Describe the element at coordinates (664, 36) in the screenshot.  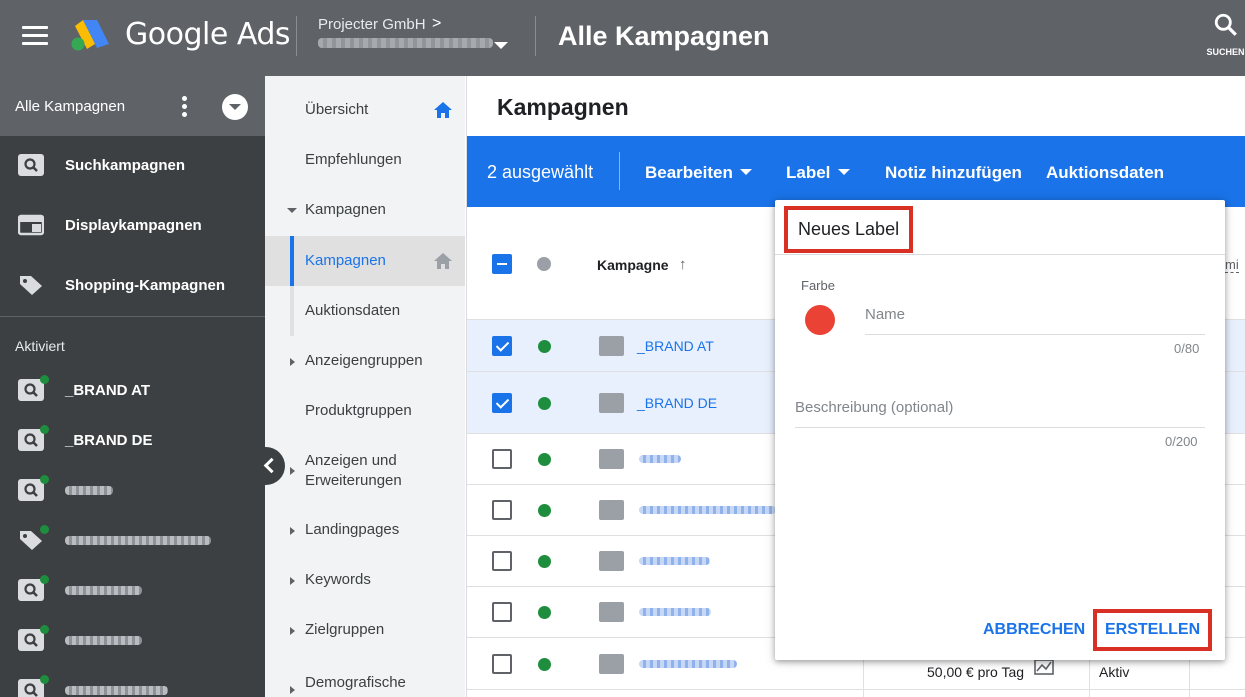
I see `page-title: Alle Kampagnen` at that location.